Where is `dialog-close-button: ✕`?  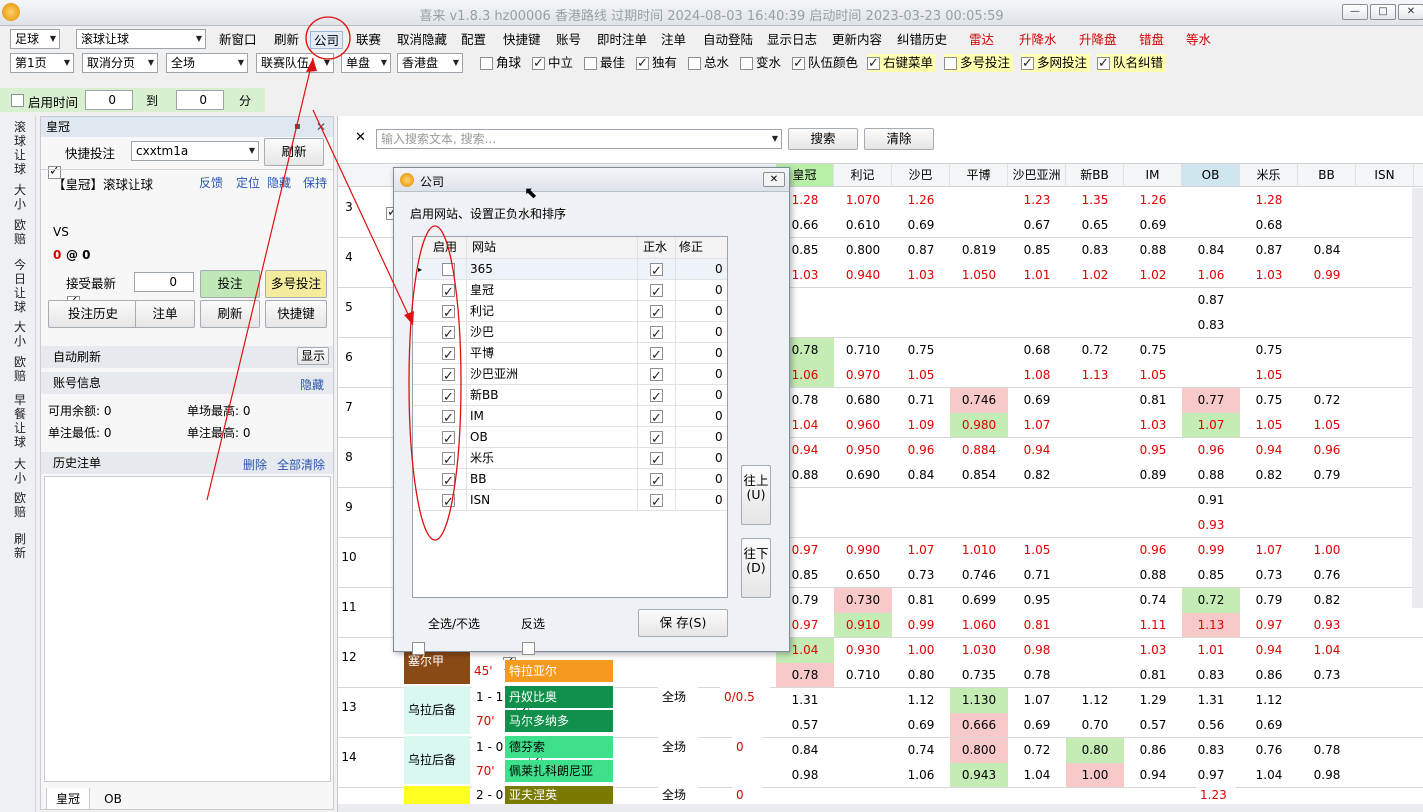 dialog-close-button: ✕ is located at coordinates (774, 179).